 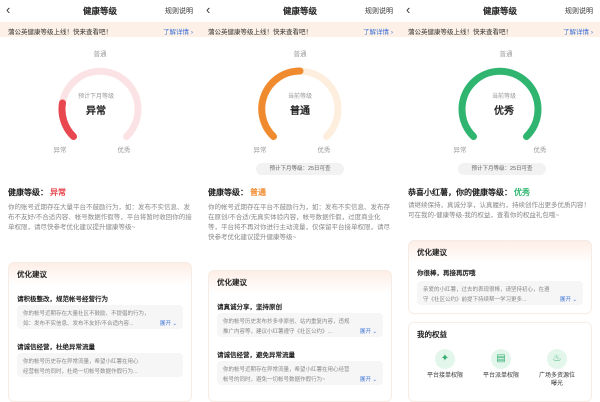 What do you see at coordinates (522, 192) in the screenshot?
I see `level-value: 优秀` at bounding box center [522, 192].